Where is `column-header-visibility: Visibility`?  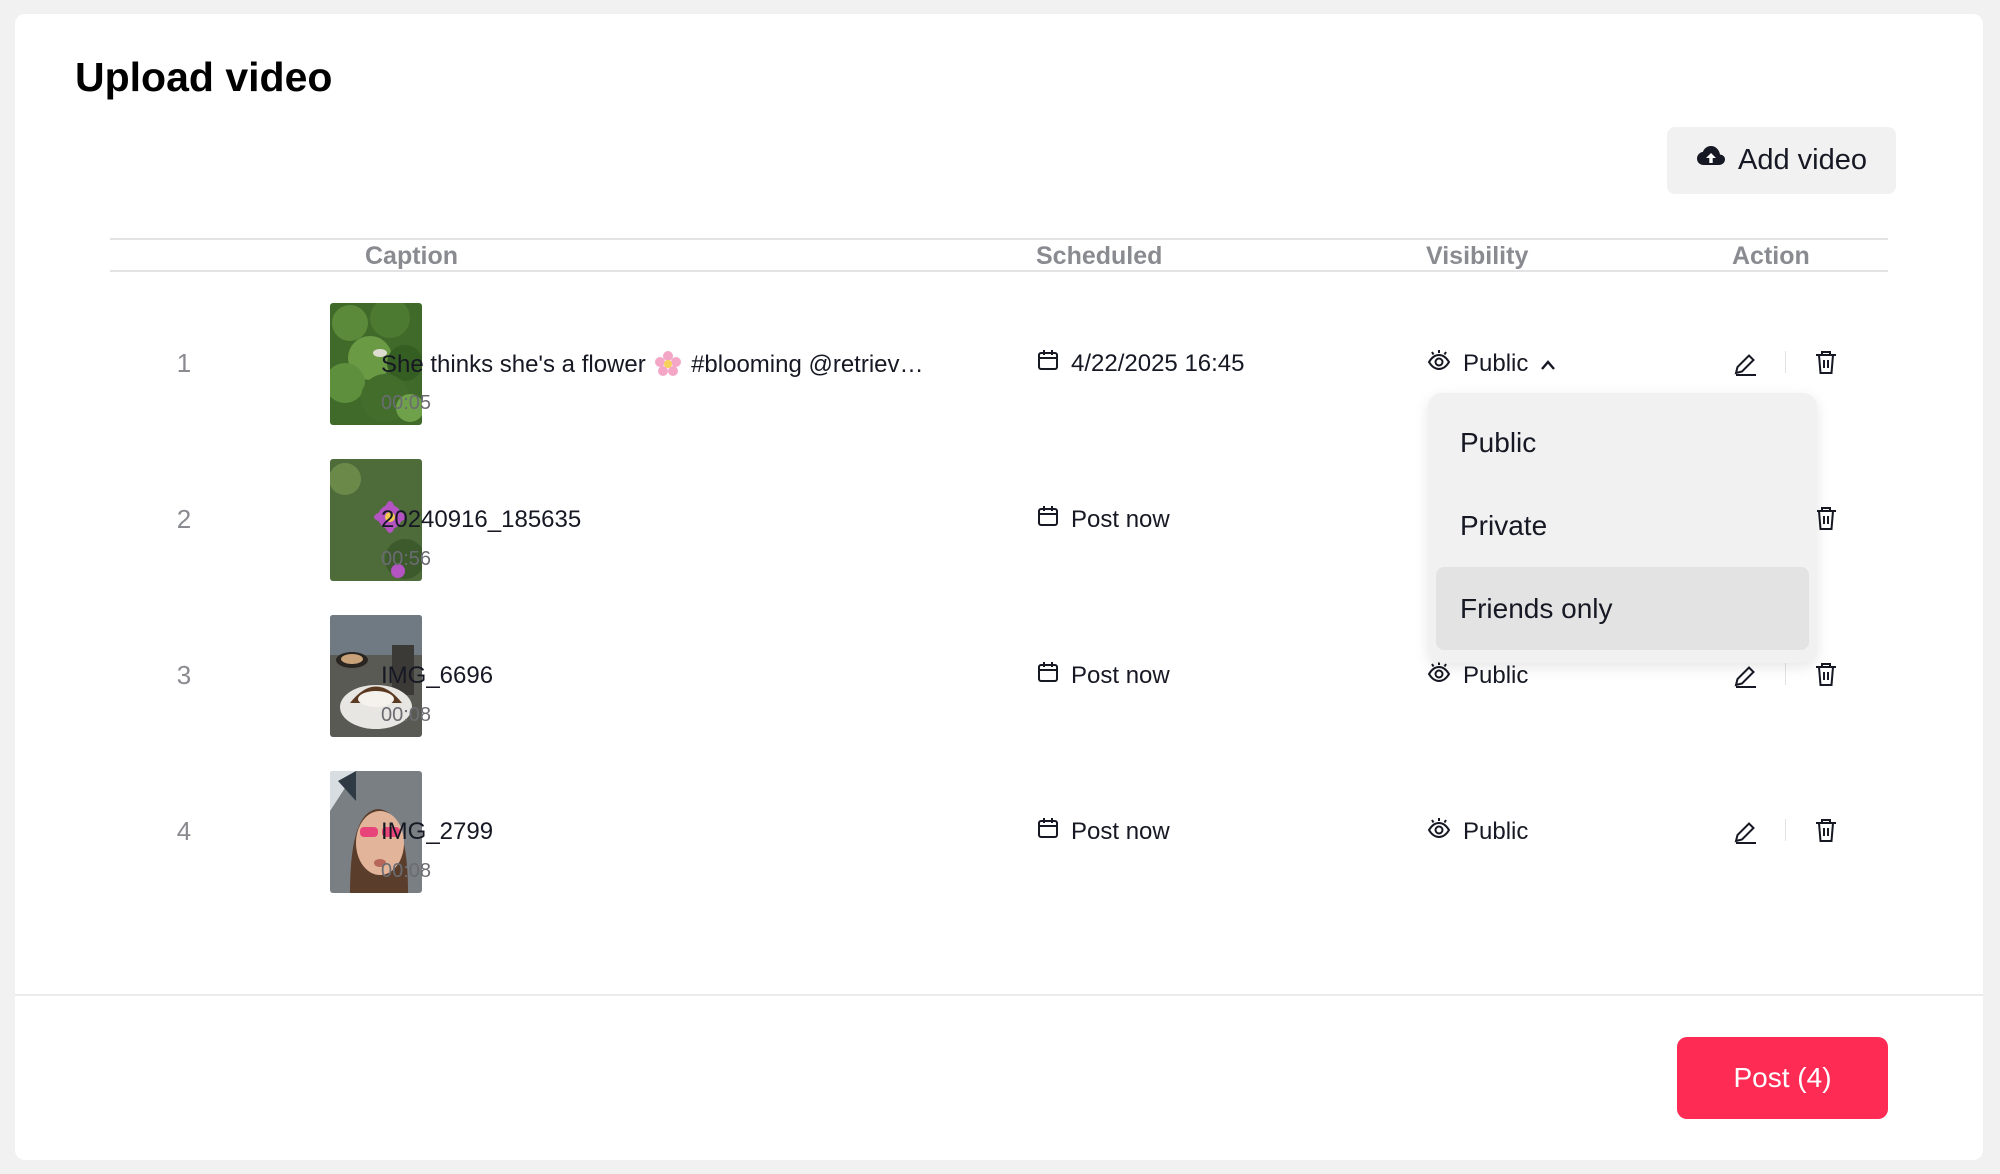
column-header-visibility: Visibility is located at coordinates (1477, 256).